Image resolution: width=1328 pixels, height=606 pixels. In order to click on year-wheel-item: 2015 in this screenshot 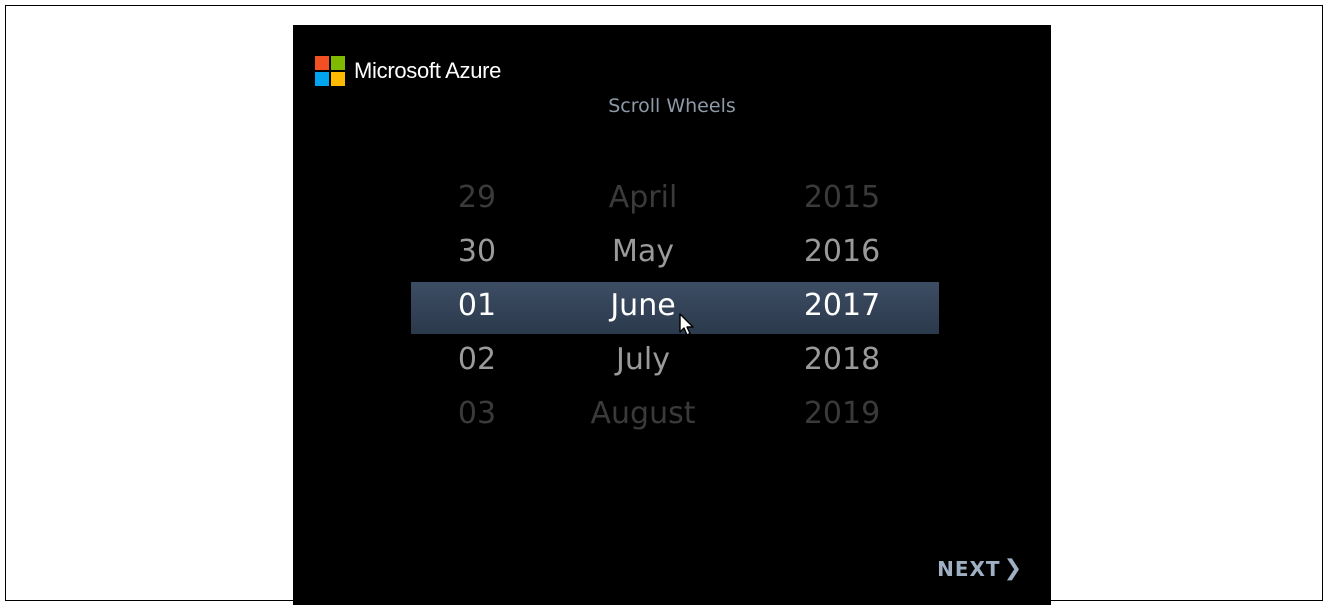, I will do `click(842, 198)`.